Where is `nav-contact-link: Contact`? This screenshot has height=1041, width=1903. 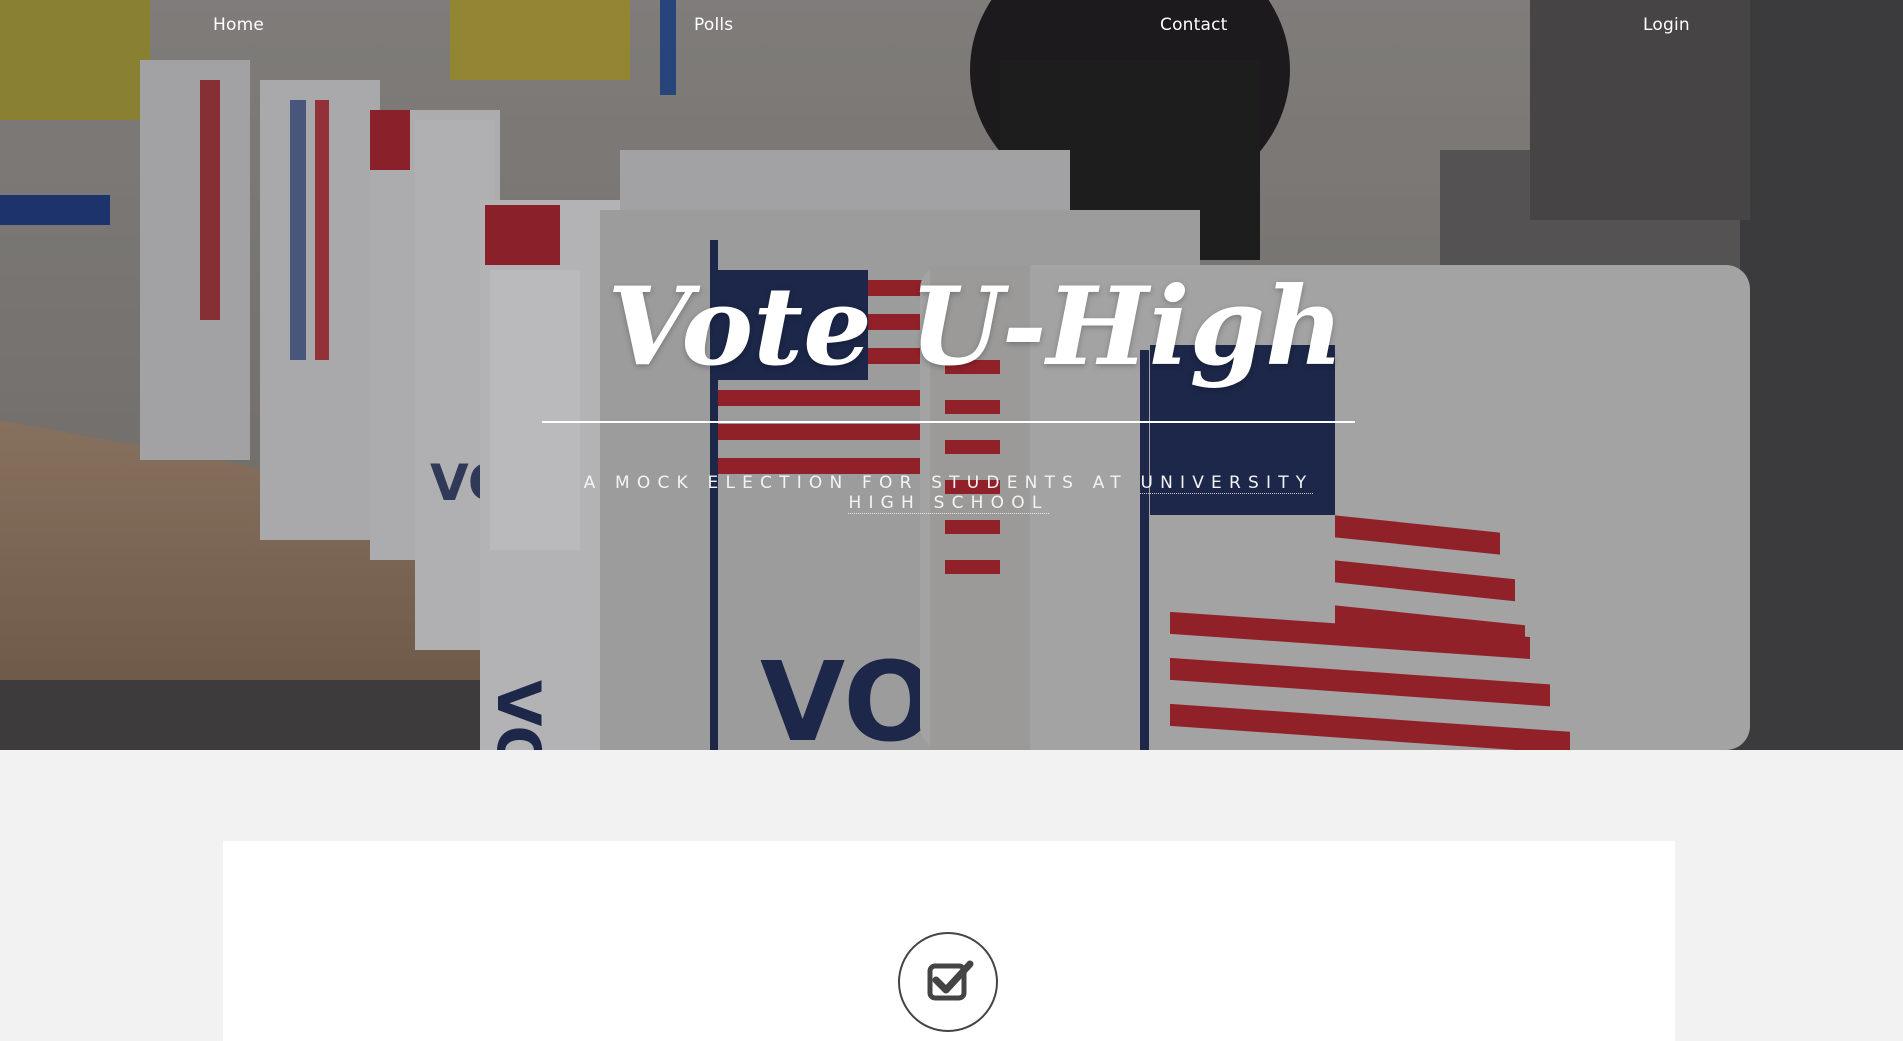
nav-contact-link: Contact is located at coordinates (1194, 25).